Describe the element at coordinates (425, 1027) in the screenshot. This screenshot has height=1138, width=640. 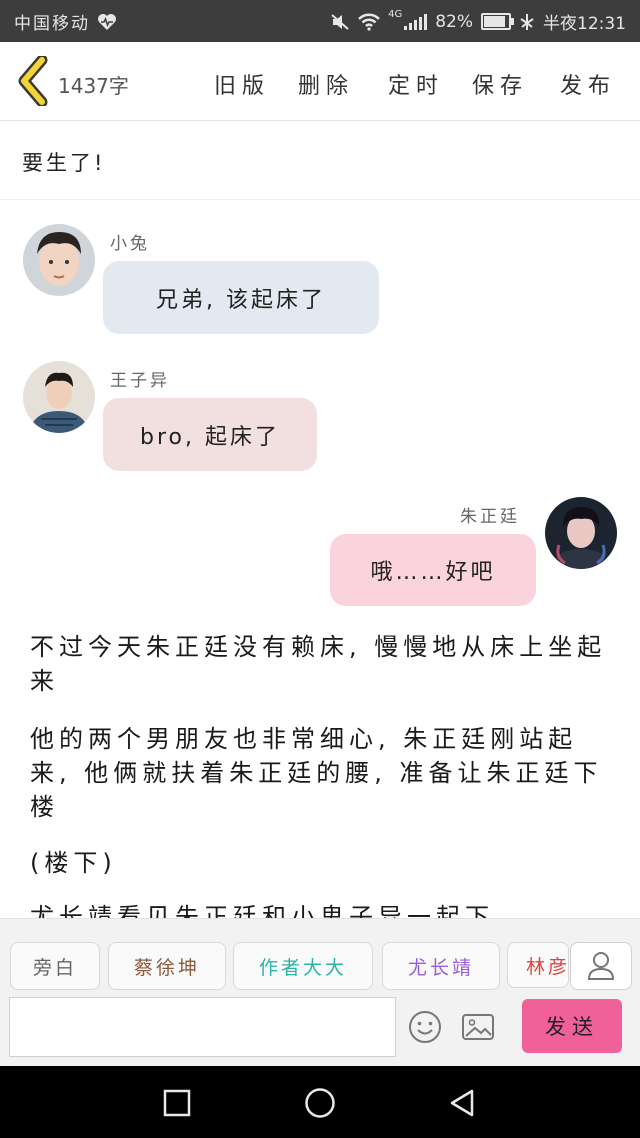
I see `emoji-icon` at that location.